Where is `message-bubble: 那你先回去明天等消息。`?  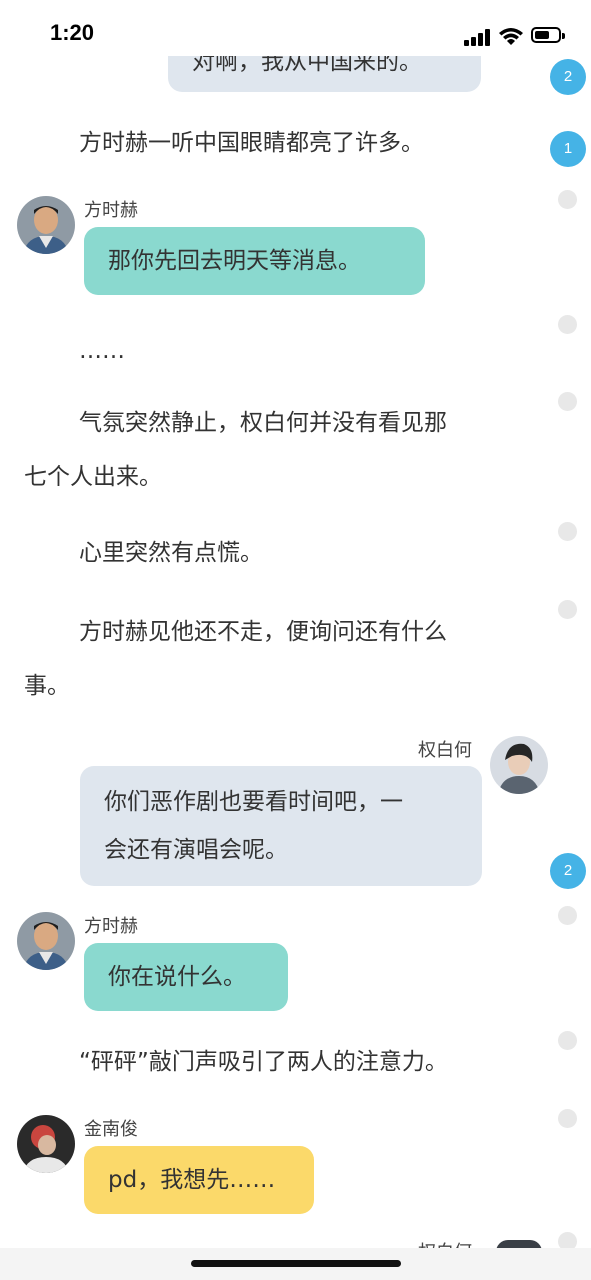 message-bubble: 那你先回去明天等消息。 is located at coordinates (254, 261).